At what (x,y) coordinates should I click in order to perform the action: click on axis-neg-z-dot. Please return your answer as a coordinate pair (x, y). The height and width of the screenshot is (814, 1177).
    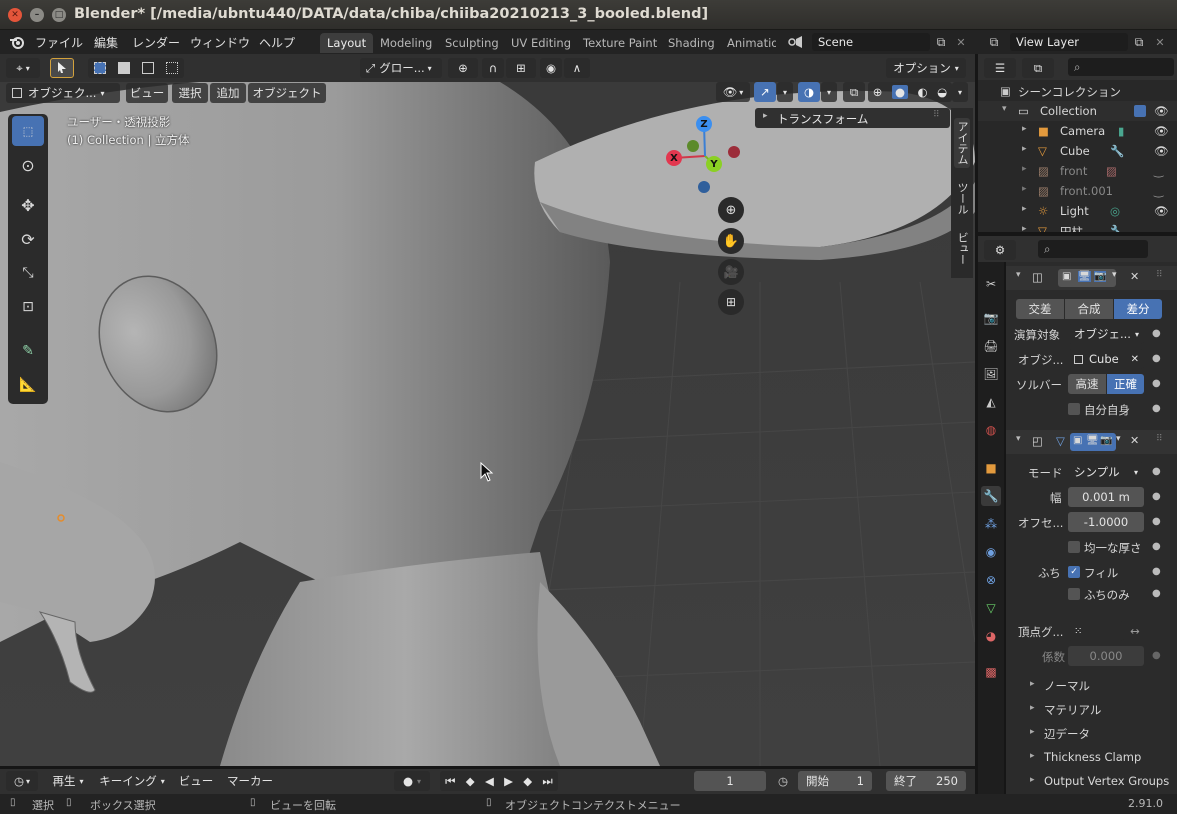
    Looking at the image, I should click on (704, 187).